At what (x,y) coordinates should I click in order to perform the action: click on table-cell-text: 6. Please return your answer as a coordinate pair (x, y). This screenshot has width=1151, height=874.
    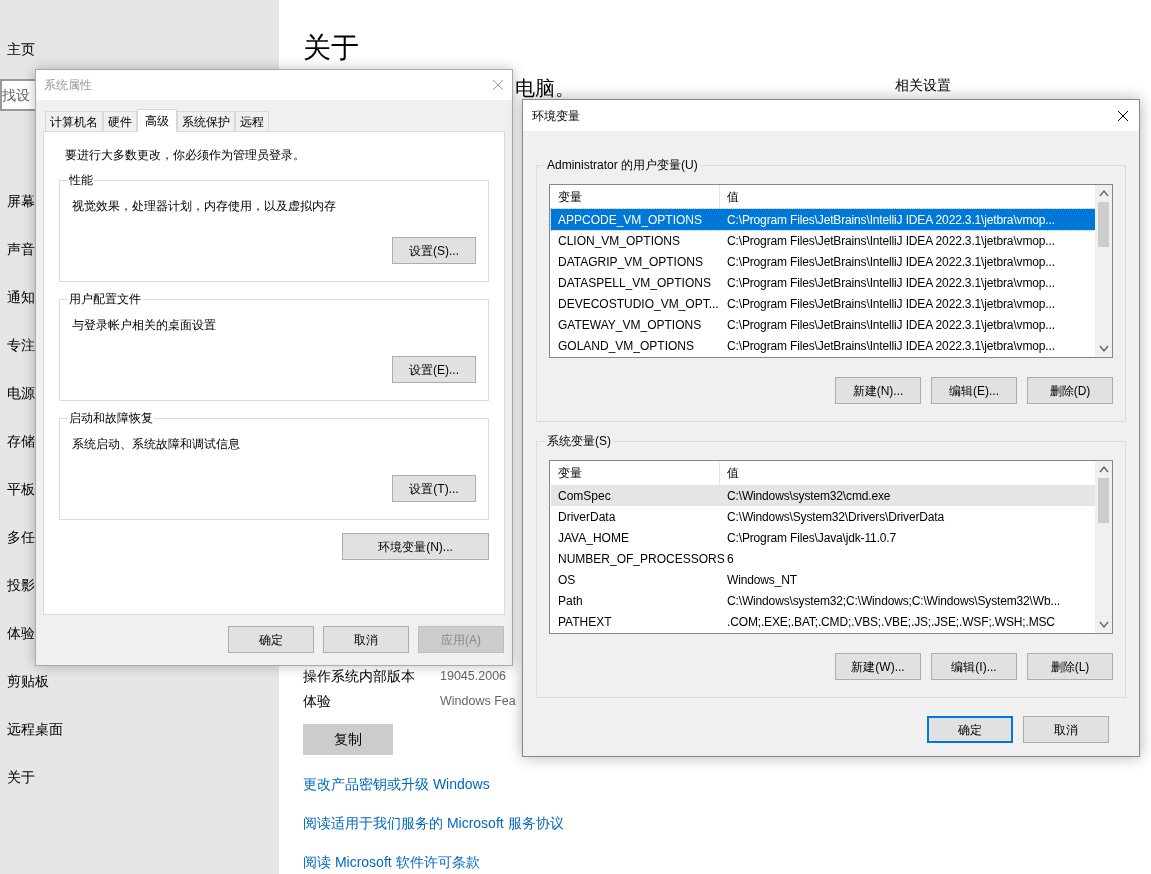
    Looking at the image, I should click on (730, 559).